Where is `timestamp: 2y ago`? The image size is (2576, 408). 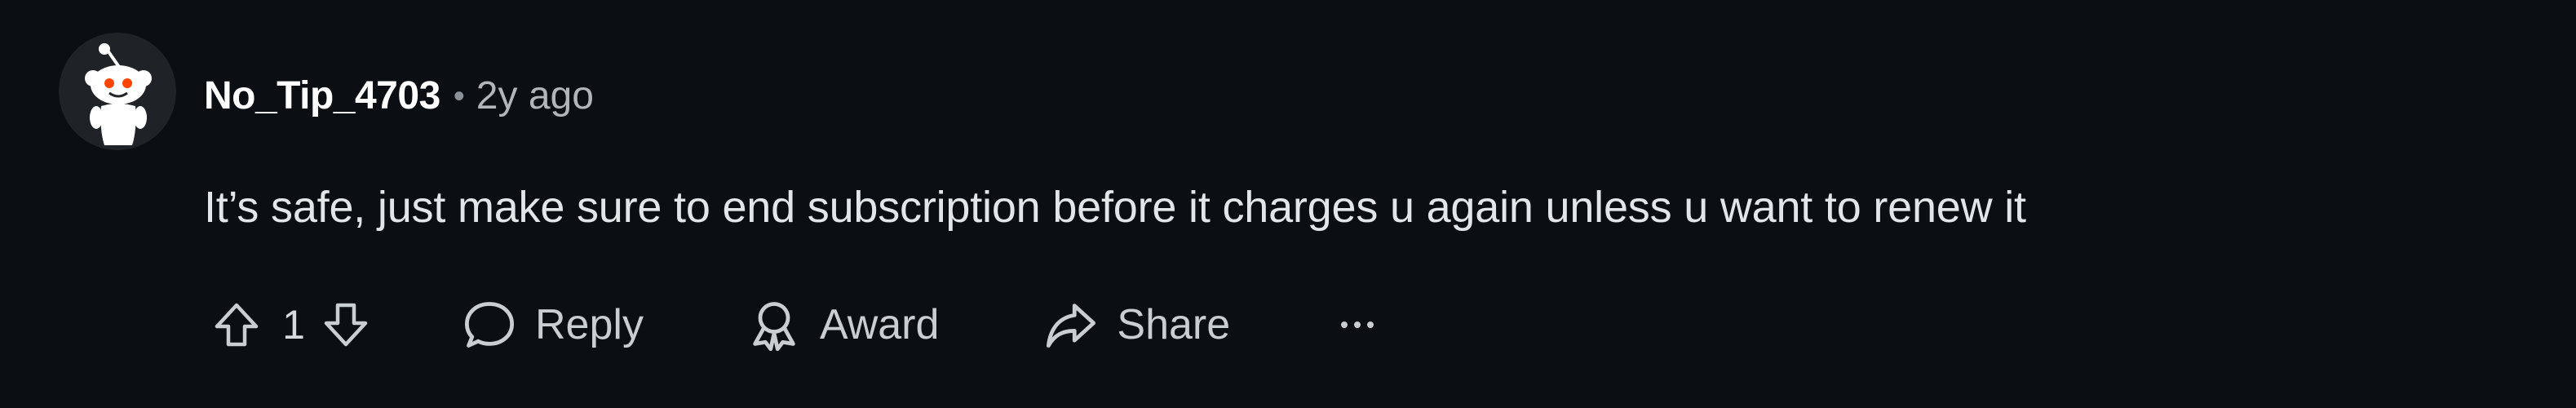
timestamp: 2y ago is located at coordinates (535, 96).